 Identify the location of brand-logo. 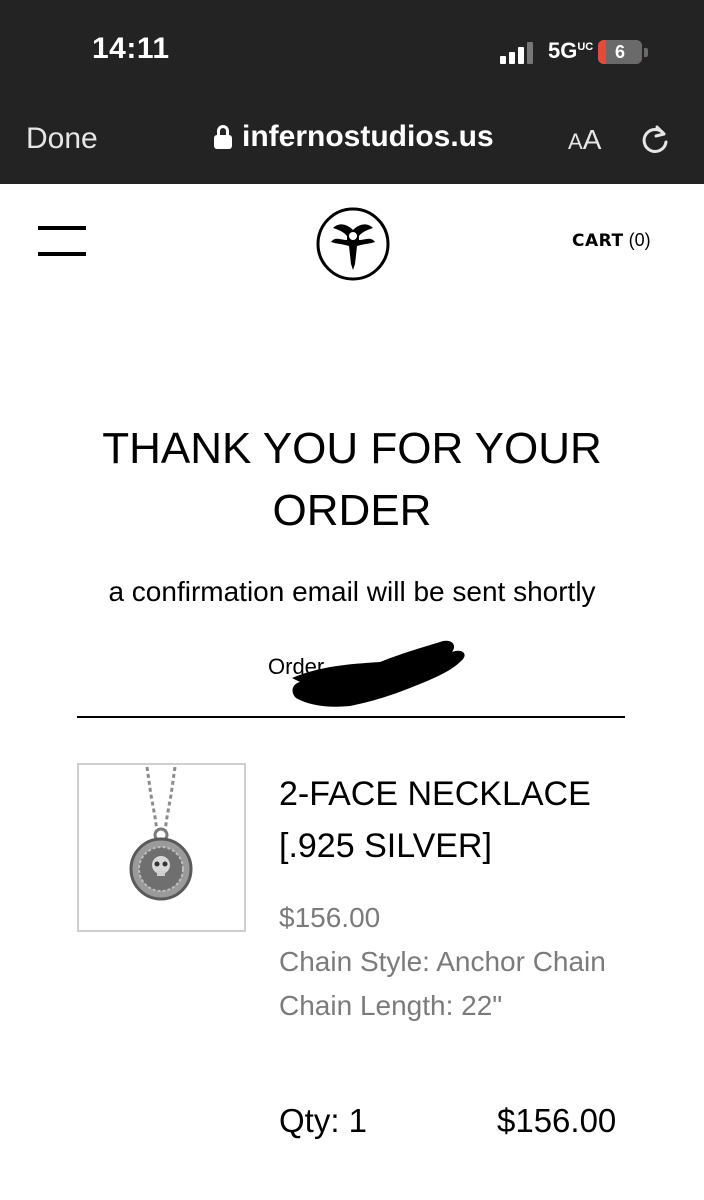
(353, 244).